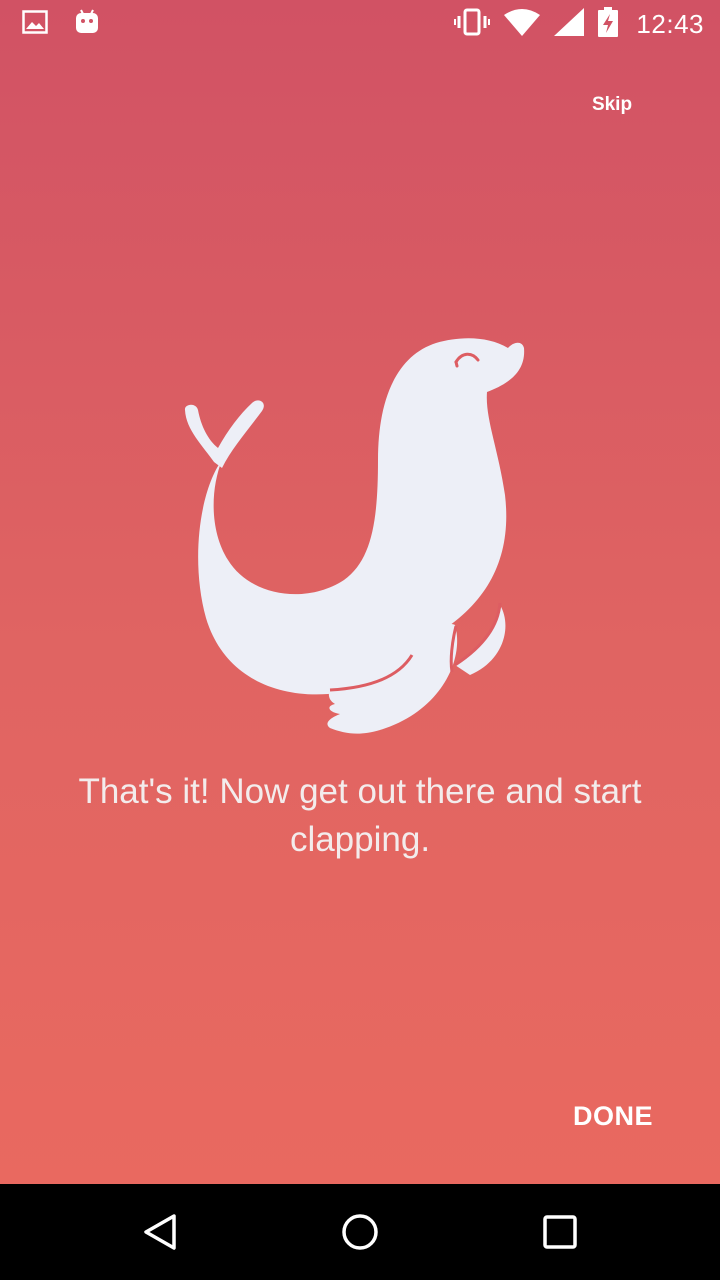  Describe the element at coordinates (569, 24) in the screenshot. I see `signal-icon` at that location.